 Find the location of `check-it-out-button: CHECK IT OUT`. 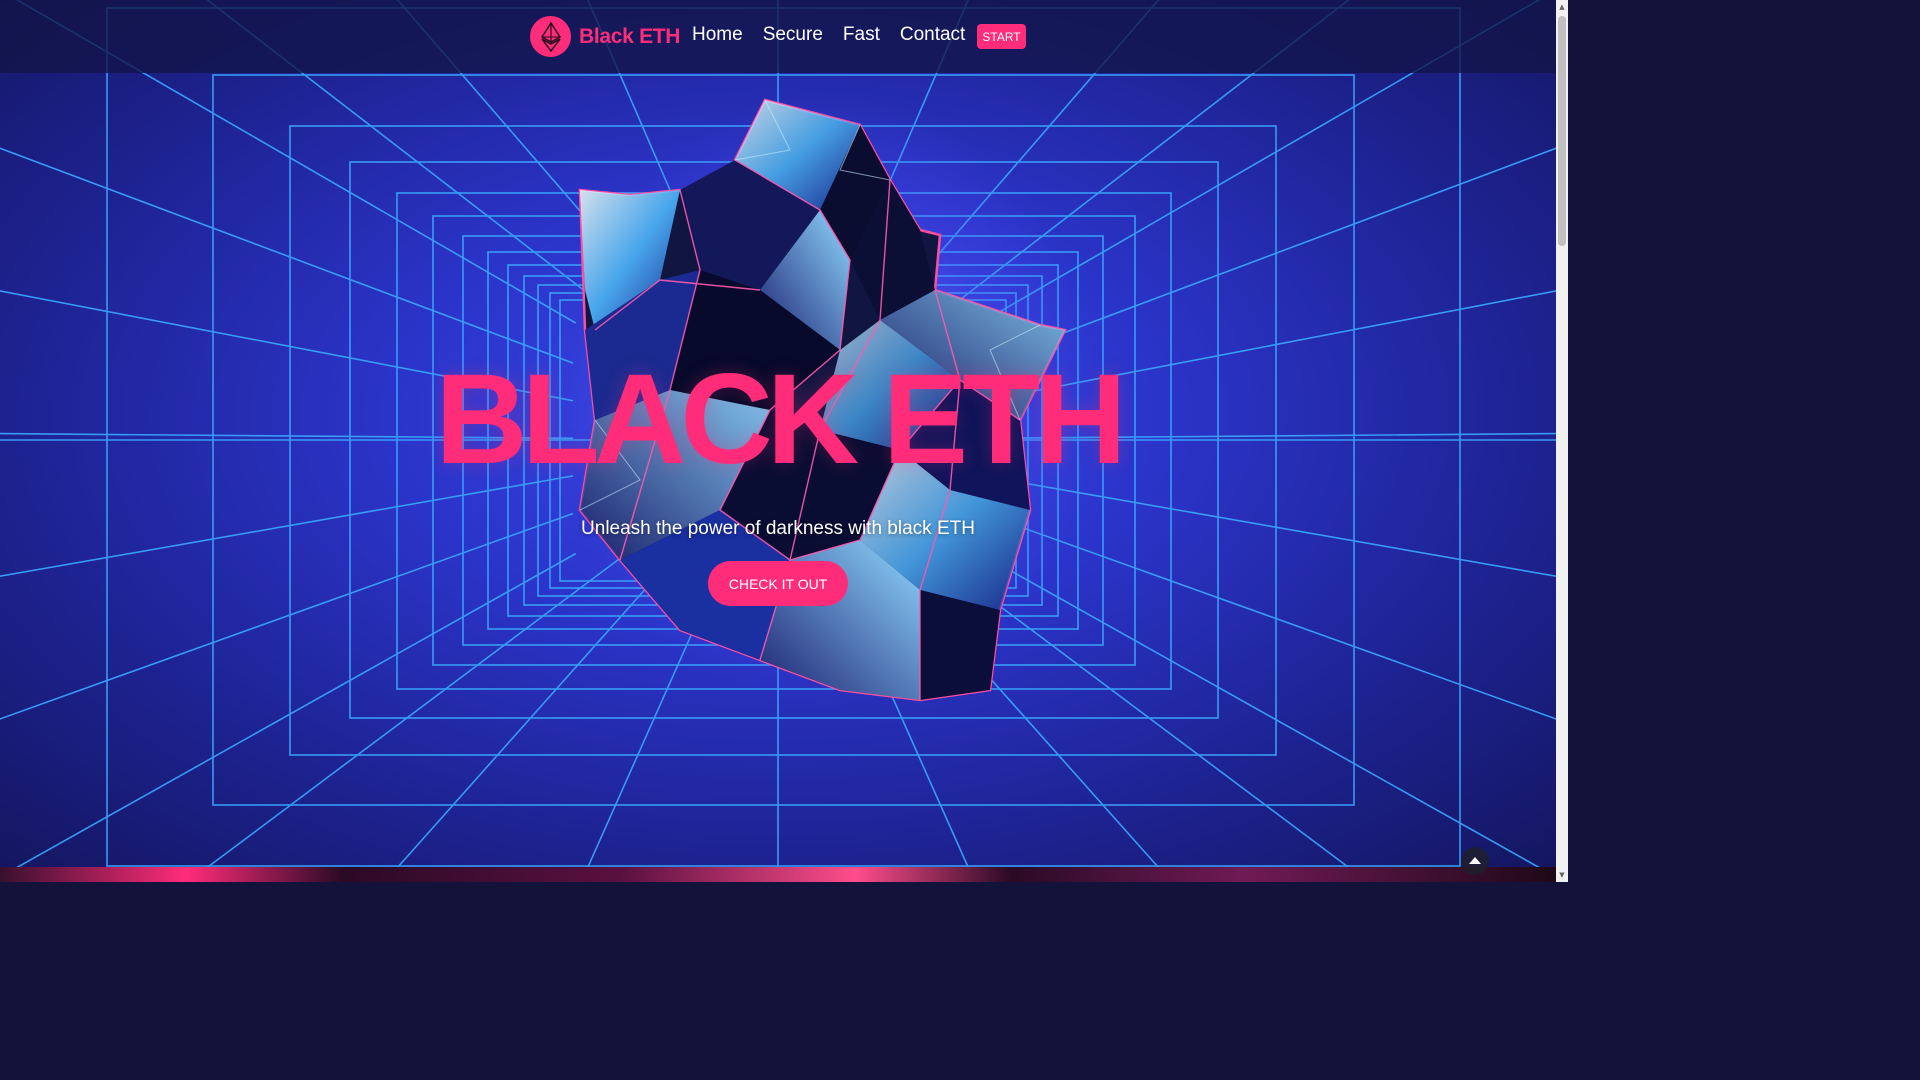

check-it-out-button: CHECK IT OUT is located at coordinates (778, 583).